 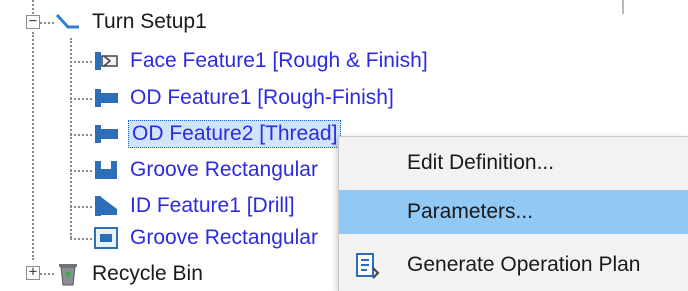 I want to click on face-feature-icon, so click(x=106, y=61).